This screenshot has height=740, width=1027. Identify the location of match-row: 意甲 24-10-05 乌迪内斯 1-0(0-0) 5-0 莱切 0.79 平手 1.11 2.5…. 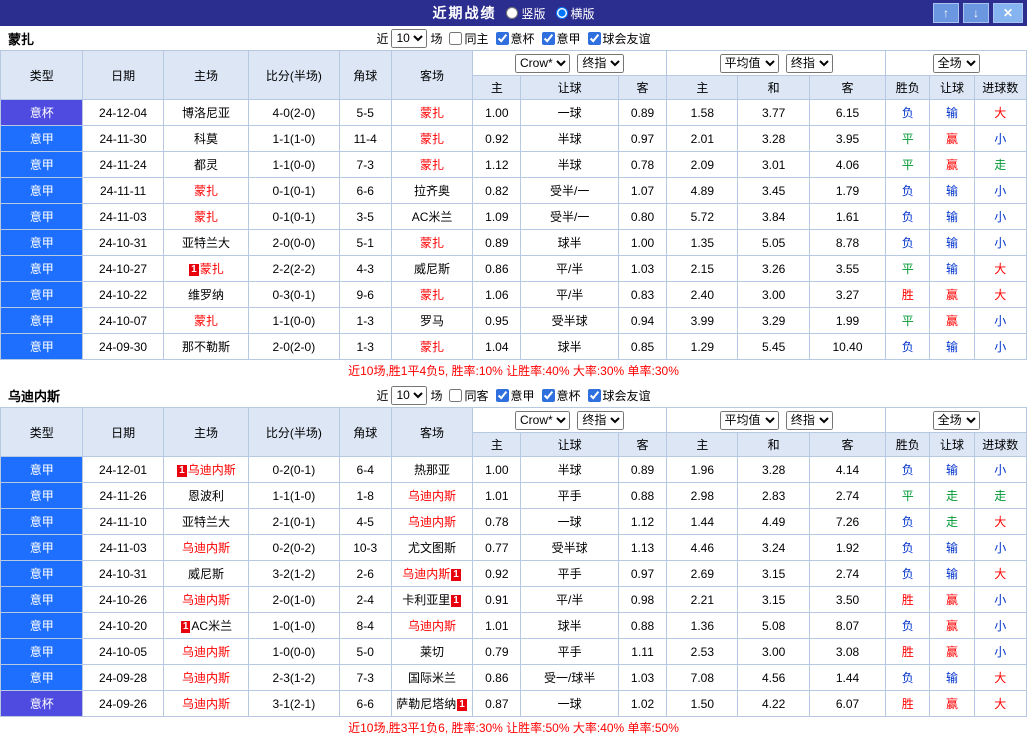
(513, 651).